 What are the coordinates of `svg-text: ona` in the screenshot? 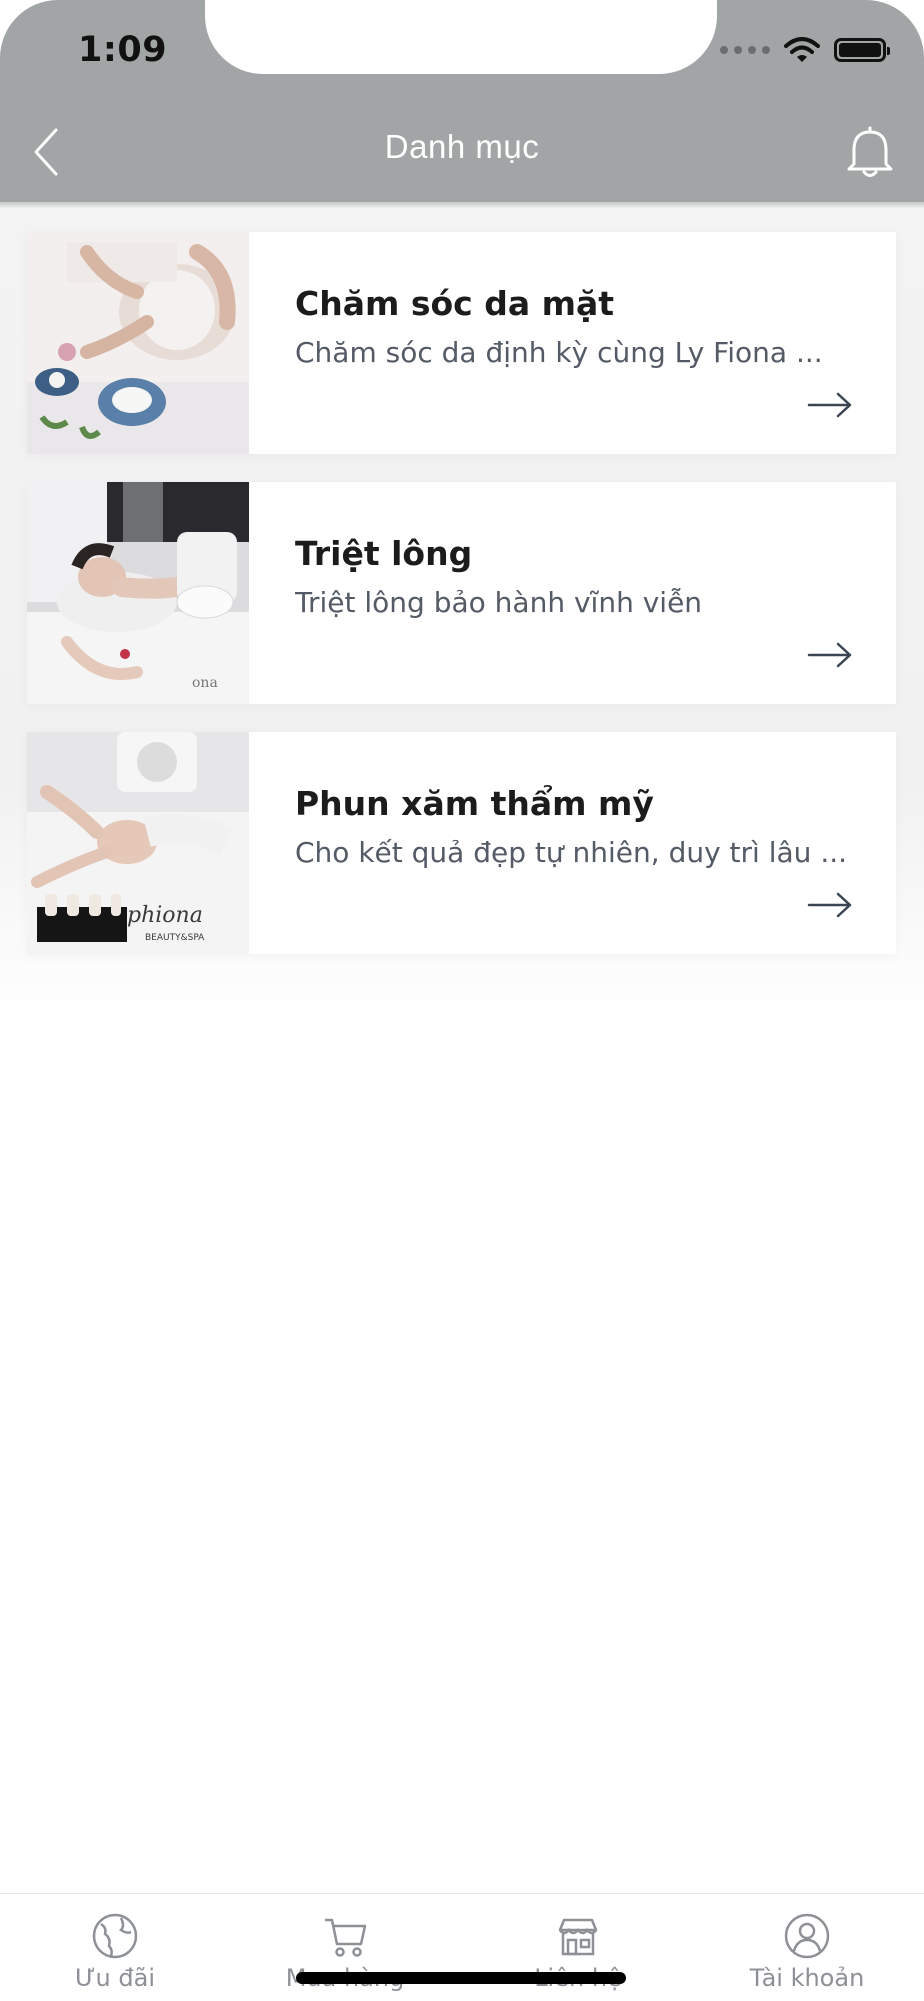 It's located at (205, 683).